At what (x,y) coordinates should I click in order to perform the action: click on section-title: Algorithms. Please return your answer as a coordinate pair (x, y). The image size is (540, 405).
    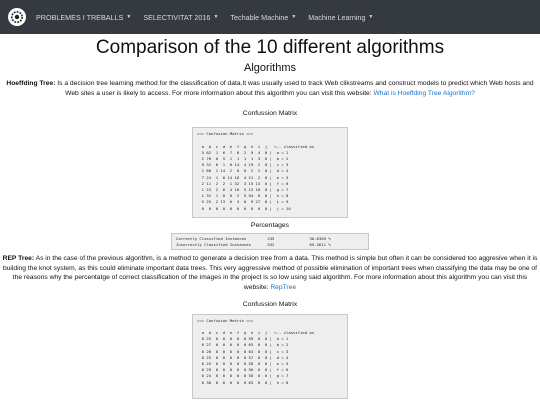
    Looking at the image, I should click on (270, 68).